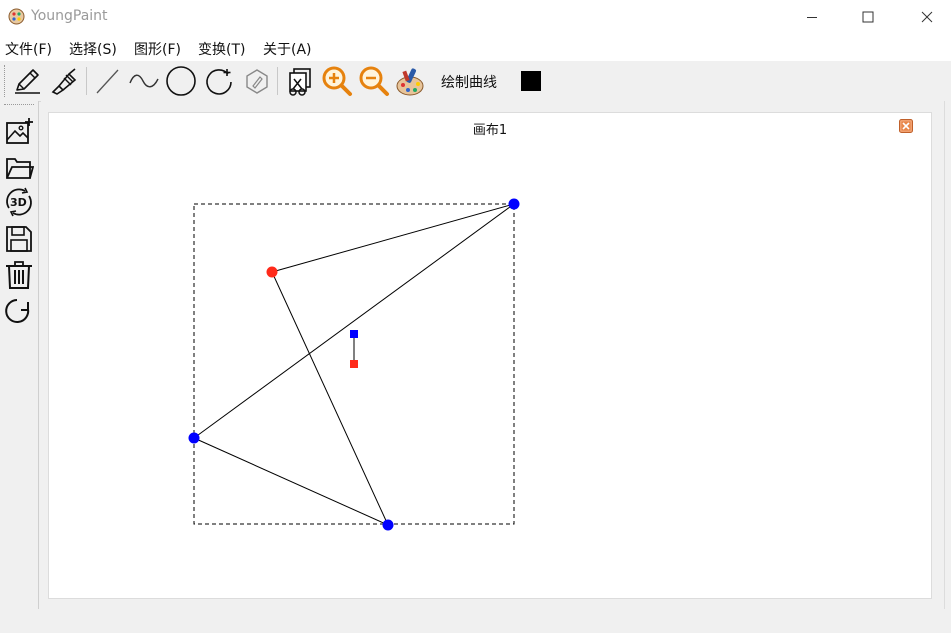  I want to click on polygon-tool-button, so click(256, 80).